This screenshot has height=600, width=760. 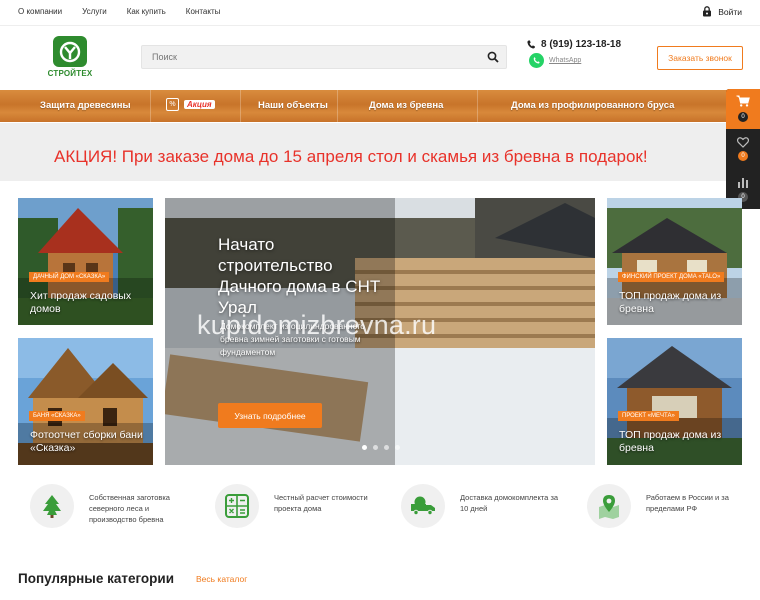 I want to click on feature-fair-pricing: Честный расчет стоимости проекта дома, so click(x=300, y=507).